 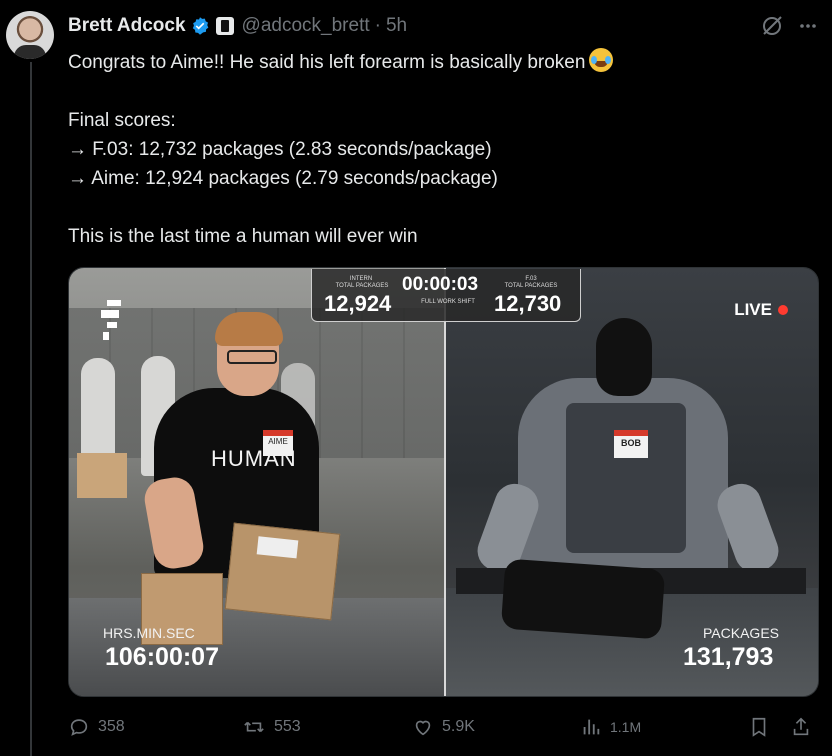 I want to click on laughing-crying-emoji-icon, so click(x=601, y=60).